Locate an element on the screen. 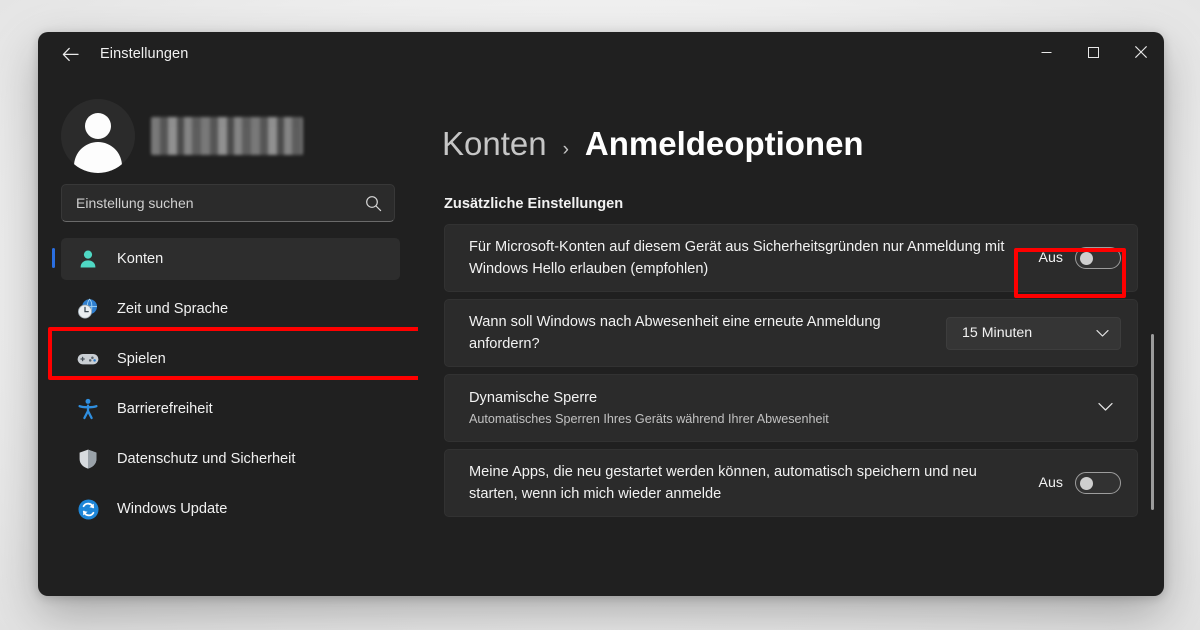  accounts-icon is located at coordinates (88, 259).